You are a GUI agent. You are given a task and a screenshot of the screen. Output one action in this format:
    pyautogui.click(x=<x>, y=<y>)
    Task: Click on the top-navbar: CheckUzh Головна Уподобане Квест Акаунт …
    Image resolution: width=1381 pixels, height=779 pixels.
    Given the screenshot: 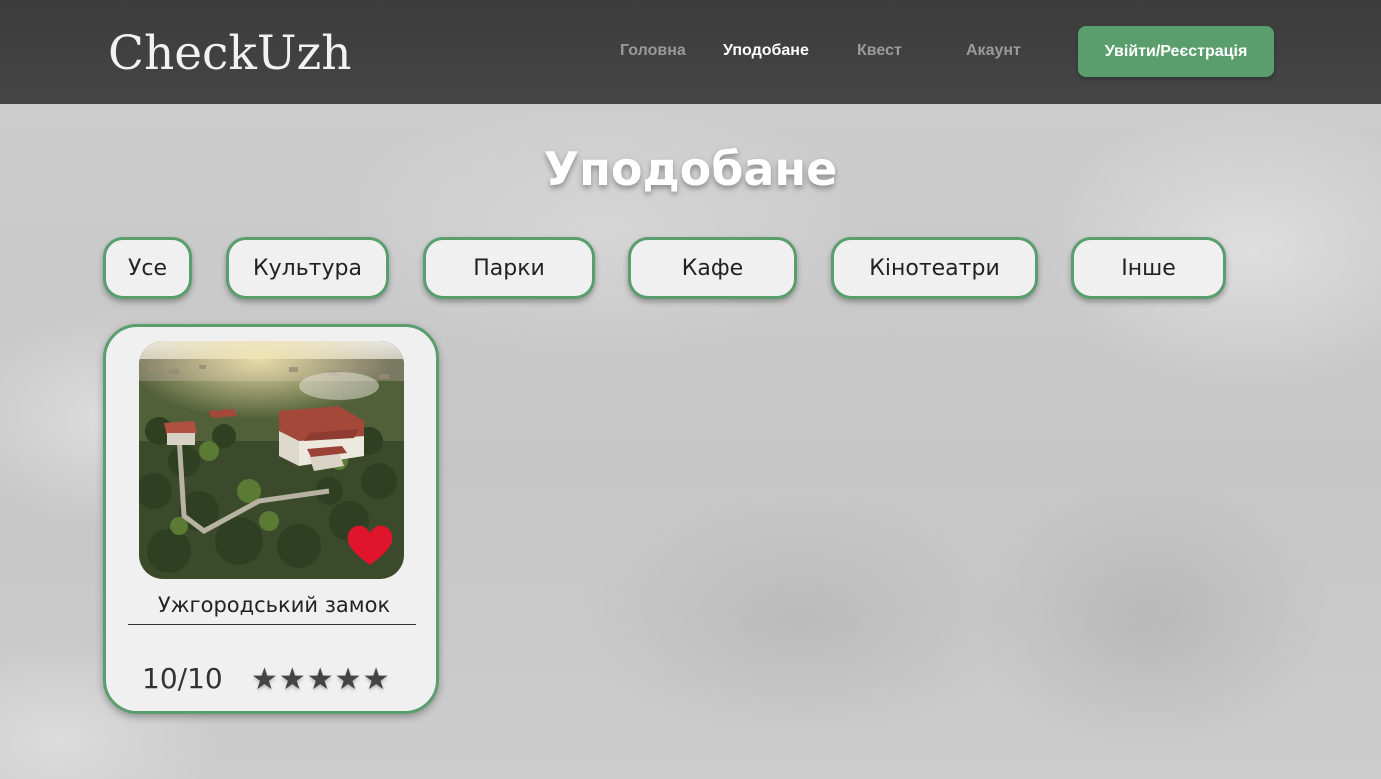 What is the action you would take?
    pyautogui.click(x=690, y=52)
    